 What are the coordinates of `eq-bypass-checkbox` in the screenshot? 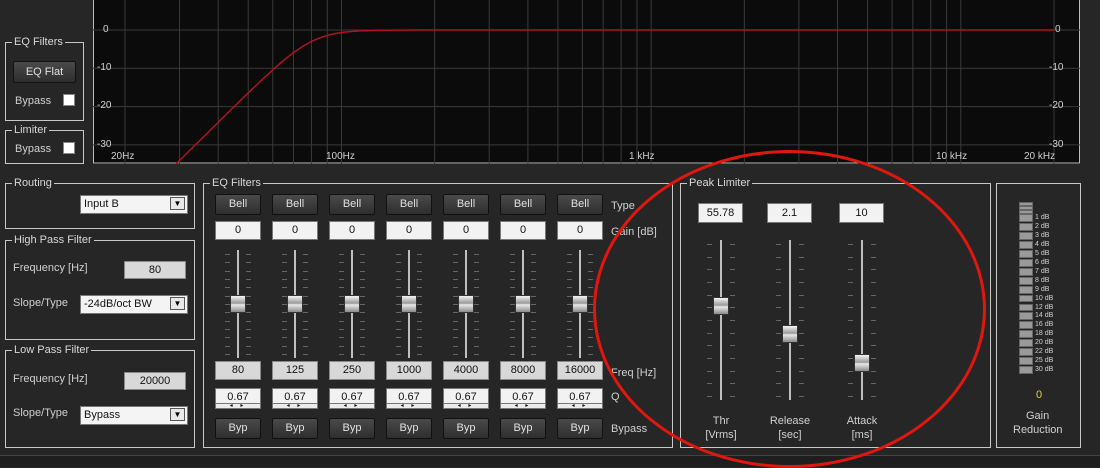 It's located at (69, 100).